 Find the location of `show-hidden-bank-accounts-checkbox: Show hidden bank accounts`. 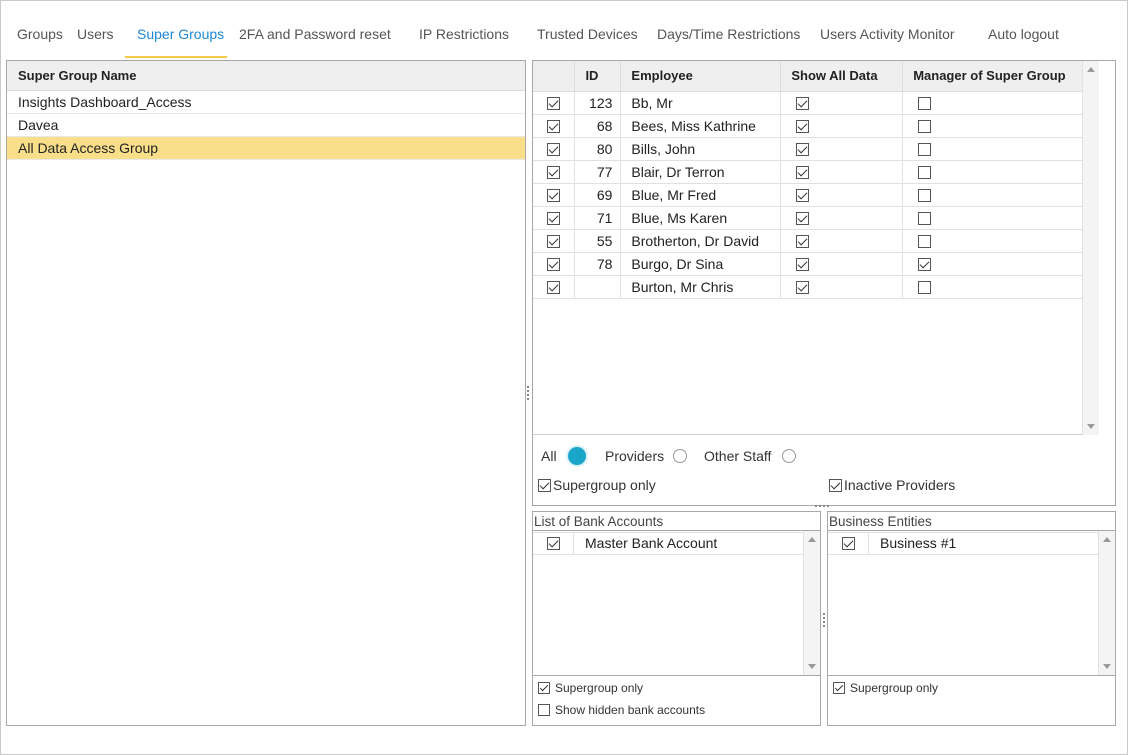

show-hidden-bank-accounts-checkbox: Show hidden bank accounts is located at coordinates (621, 710).